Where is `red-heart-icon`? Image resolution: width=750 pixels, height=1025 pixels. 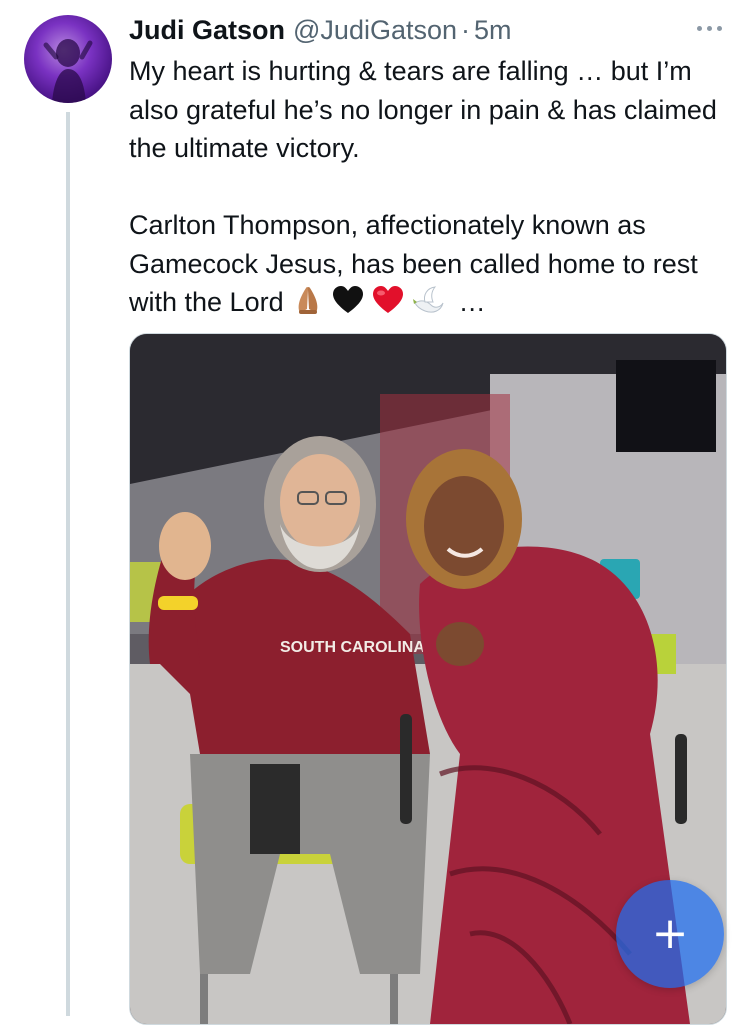 red-heart-icon is located at coordinates (388, 300).